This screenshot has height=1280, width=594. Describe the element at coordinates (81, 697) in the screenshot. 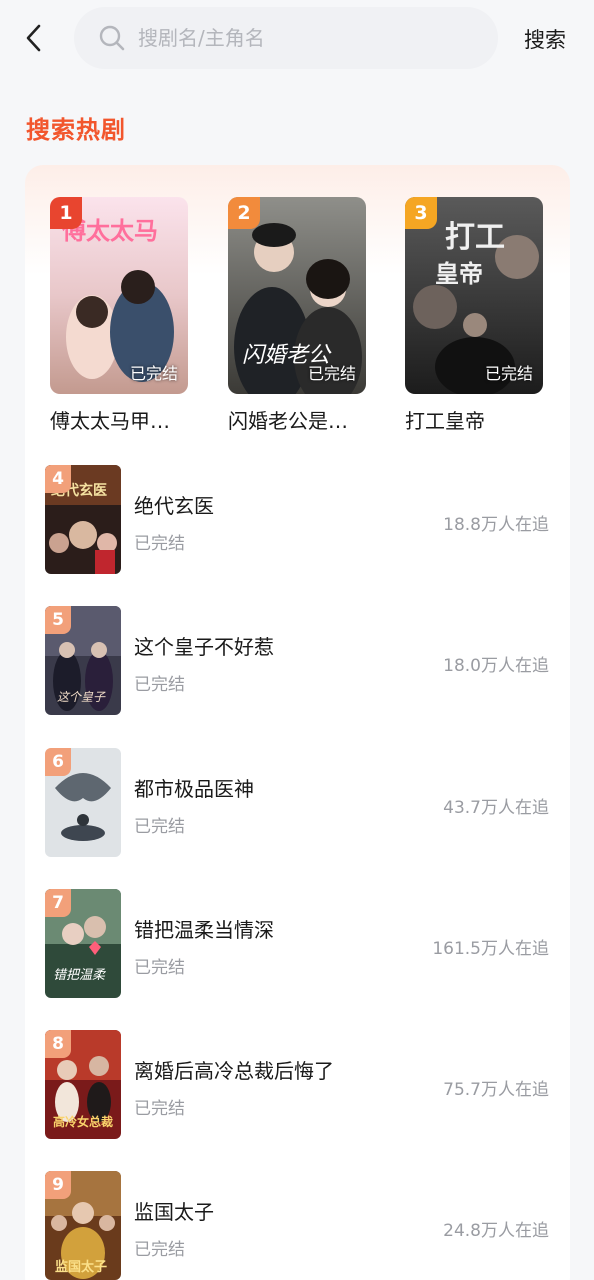

I see `svg-text: 这个皇子` at that location.